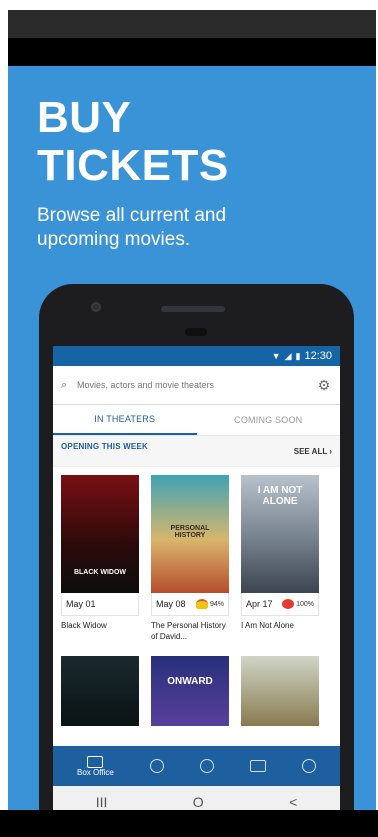 The height and width of the screenshot is (837, 378). Describe the element at coordinates (104, 446) in the screenshot. I see `section-title: OPENING THIS WEEK` at that location.